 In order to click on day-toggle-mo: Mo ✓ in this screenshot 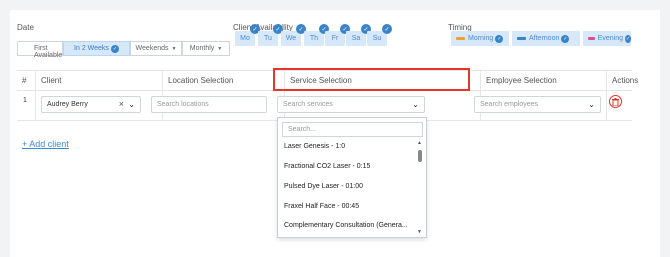, I will do `click(247, 35)`.